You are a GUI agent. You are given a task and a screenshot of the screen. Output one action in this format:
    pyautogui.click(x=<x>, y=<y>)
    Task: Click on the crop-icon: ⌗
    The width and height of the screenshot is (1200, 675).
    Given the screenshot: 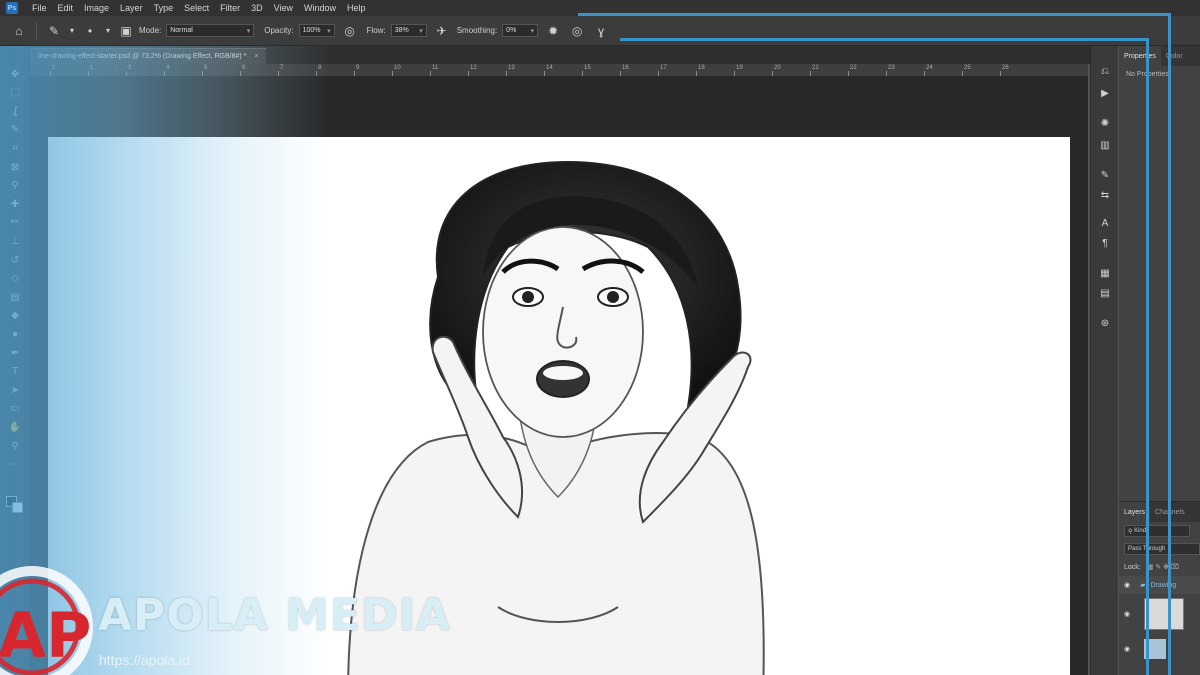 What is the action you would take?
    pyautogui.click(x=15, y=148)
    